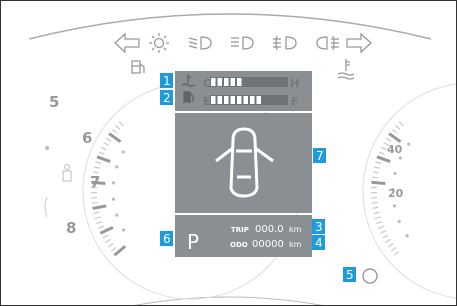 The height and width of the screenshot is (306, 457). Describe the element at coordinates (359, 43) in the screenshot. I see `turn-right-arrow-icon` at that location.